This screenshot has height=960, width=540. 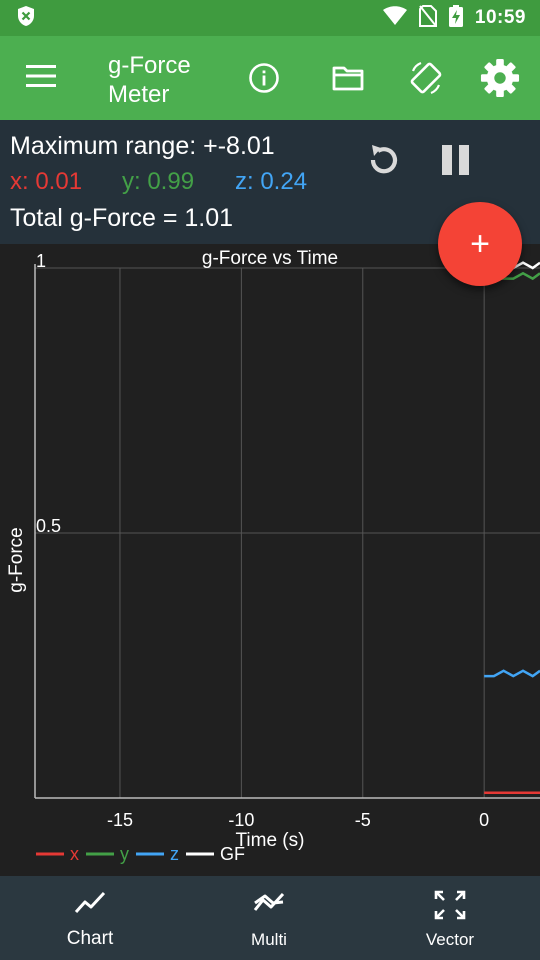 I want to click on battery-charging-icon, so click(x=455, y=18).